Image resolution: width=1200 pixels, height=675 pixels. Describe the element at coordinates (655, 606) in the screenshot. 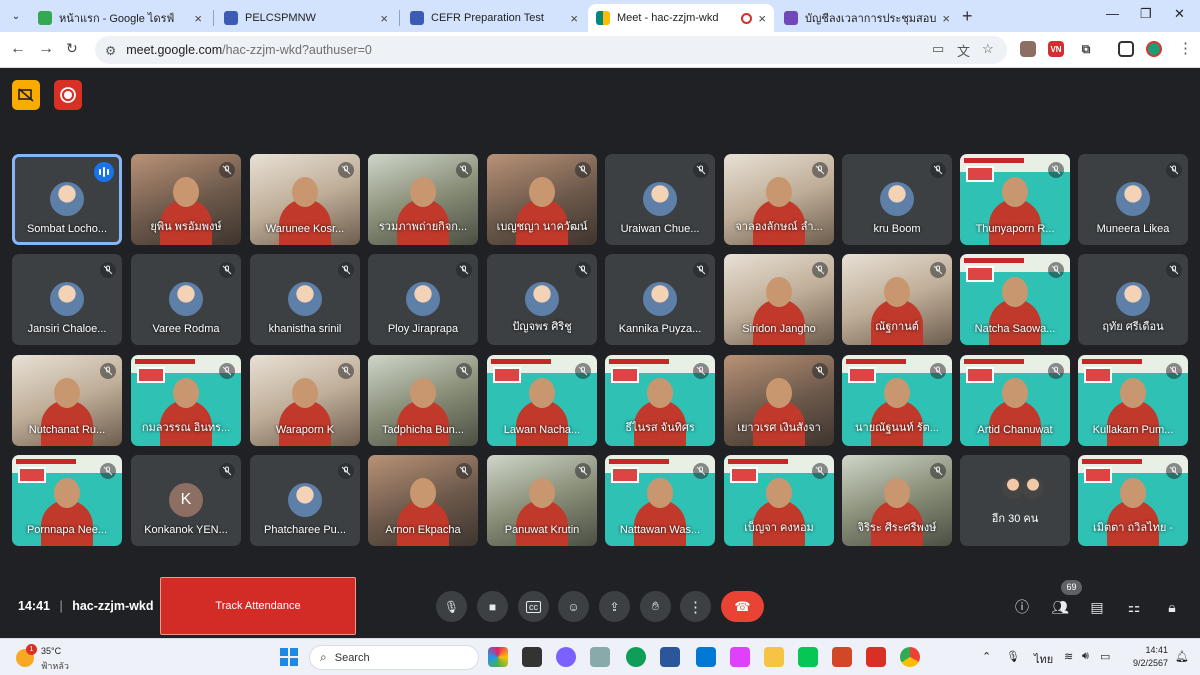

I see `raise-hand-button: ✋︎` at that location.